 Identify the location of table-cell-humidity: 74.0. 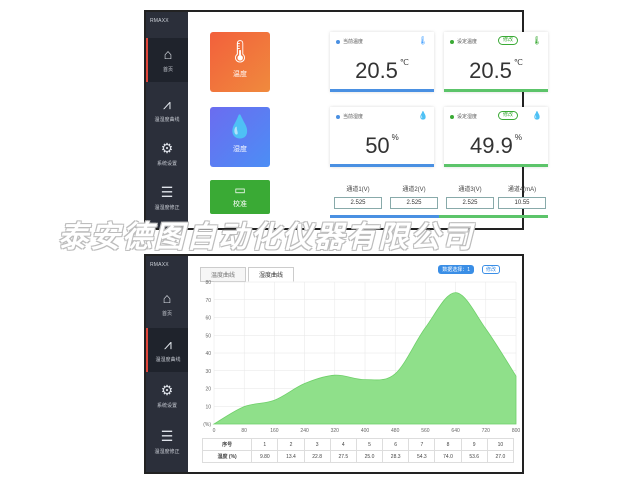
(448, 456).